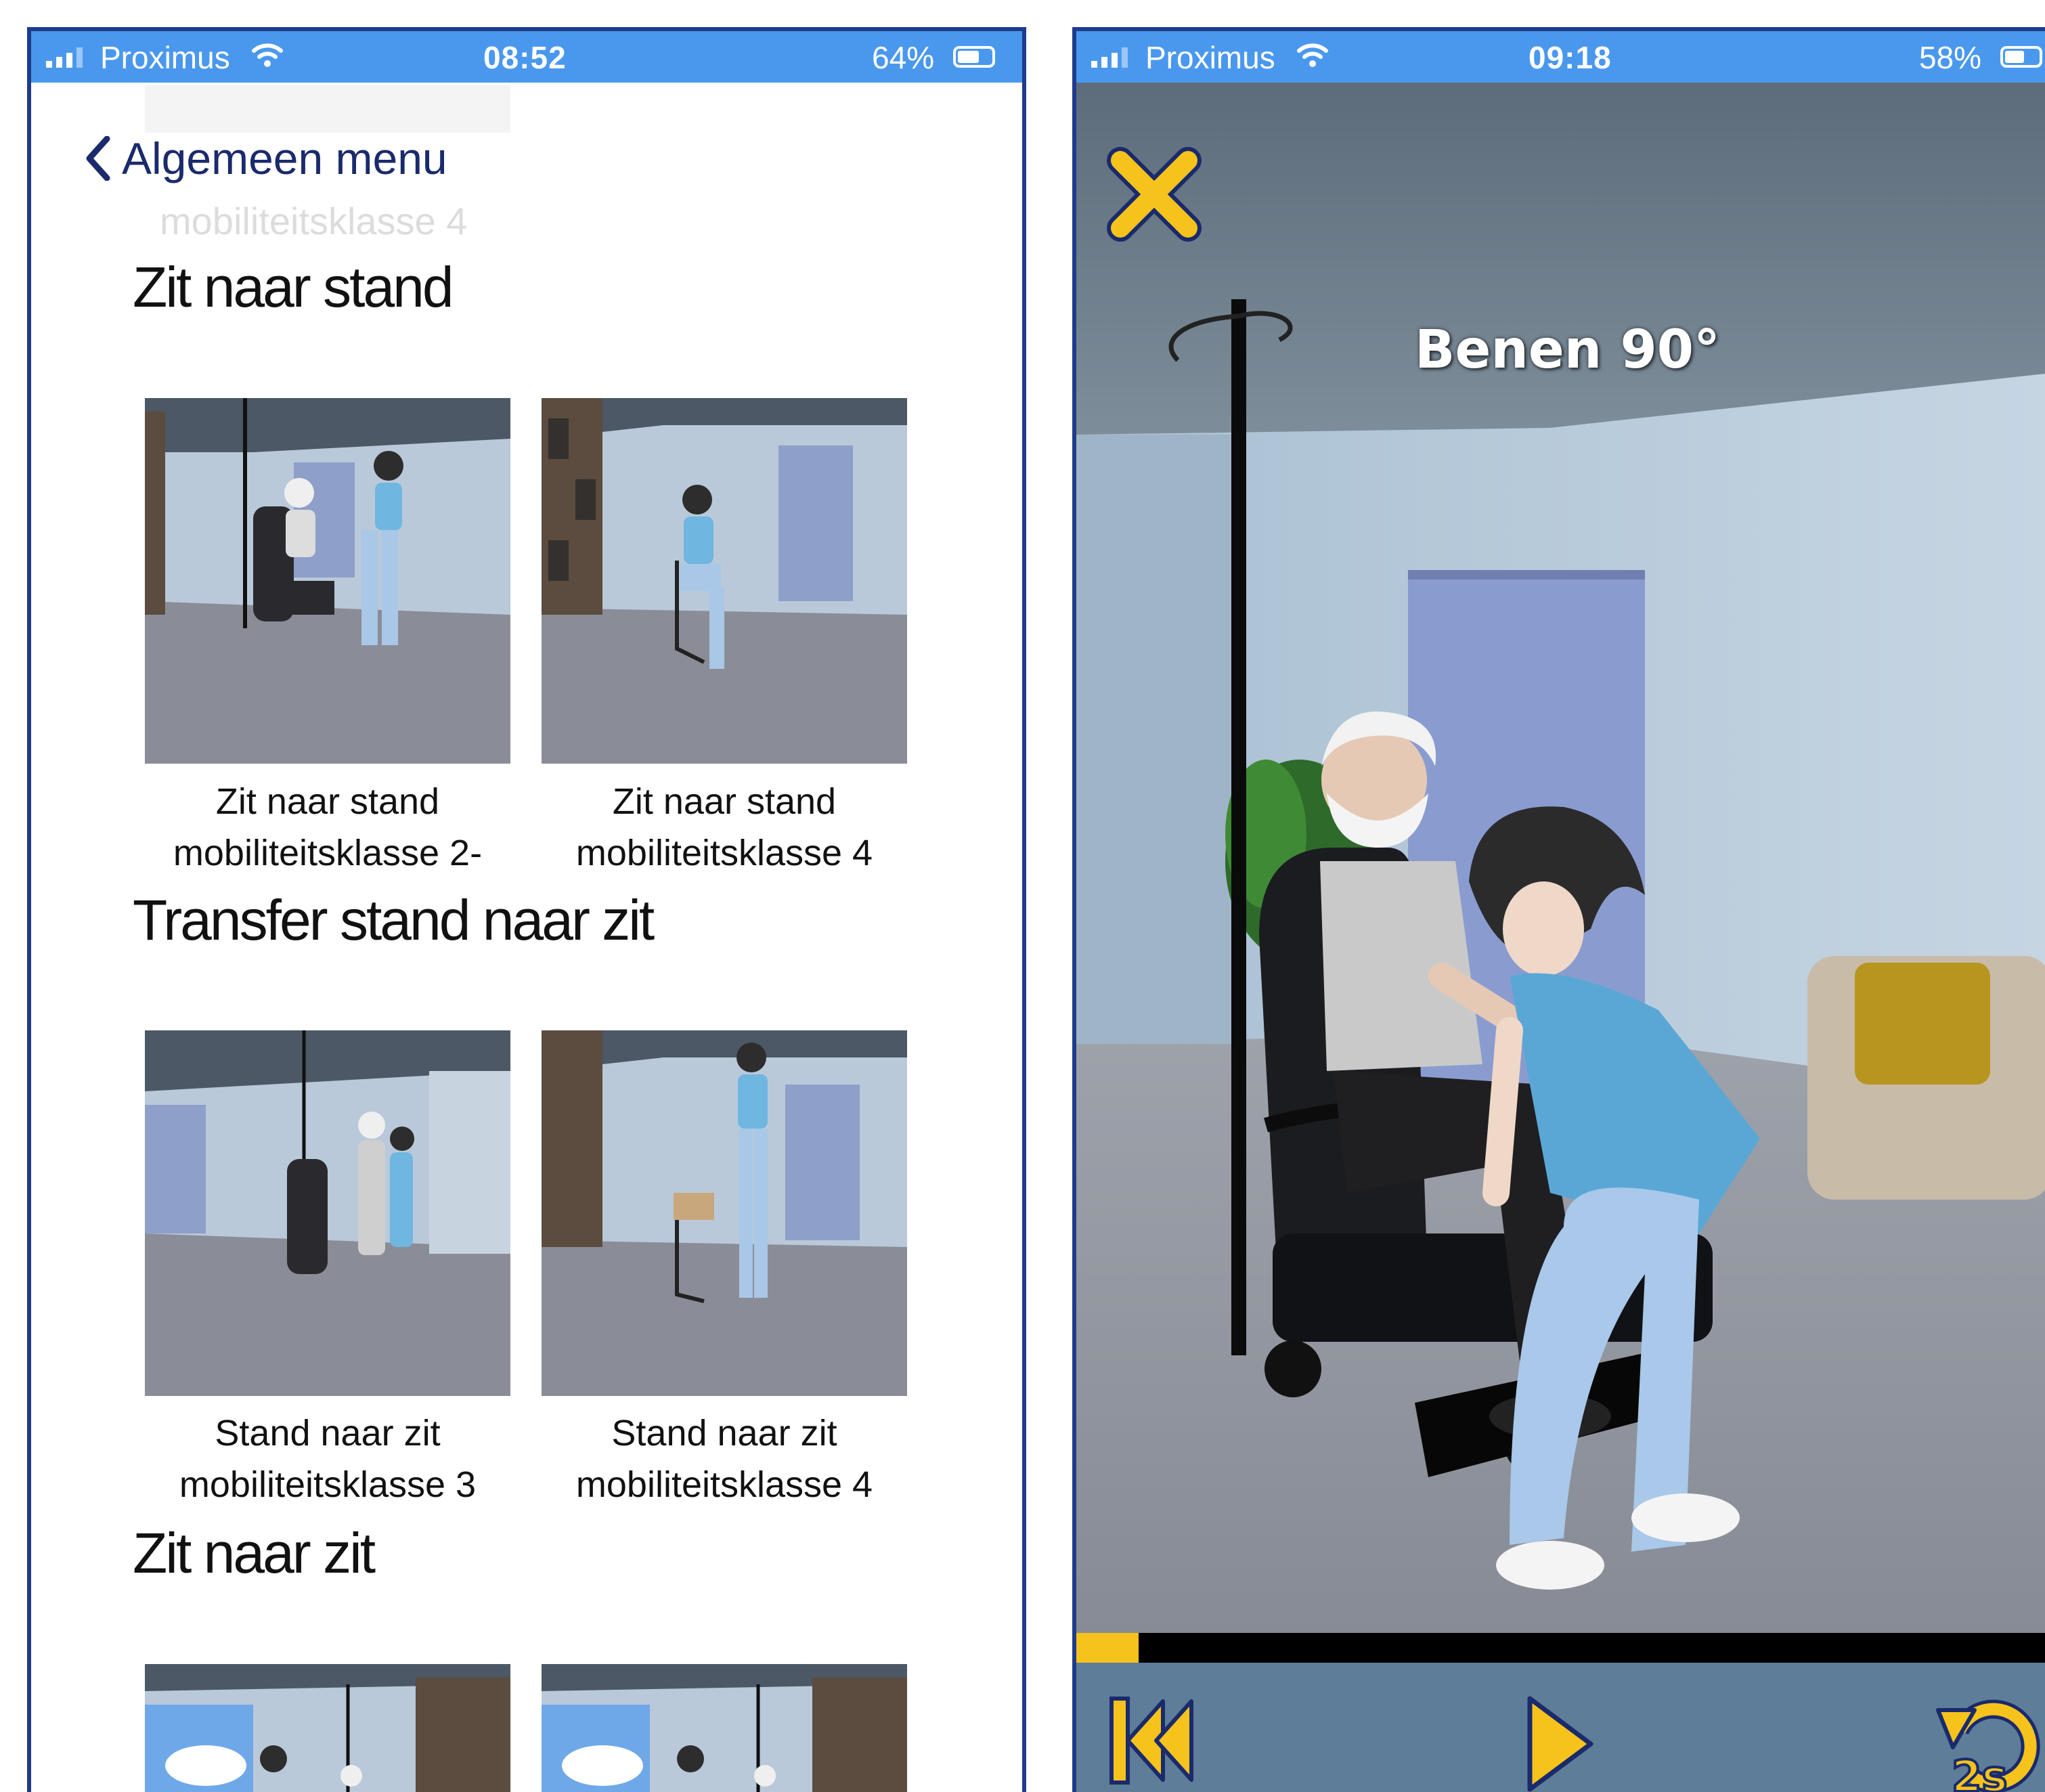 Image resolution: width=2045 pixels, height=1792 pixels. Describe the element at coordinates (1950, 57) in the screenshot. I see `battery-percent: 58%` at that location.